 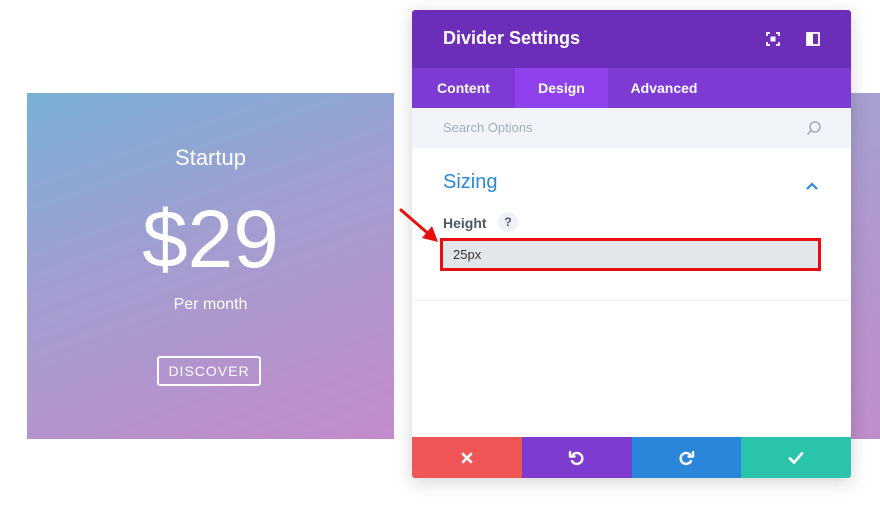 I want to click on expand-icon, so click(x=773, y=39).